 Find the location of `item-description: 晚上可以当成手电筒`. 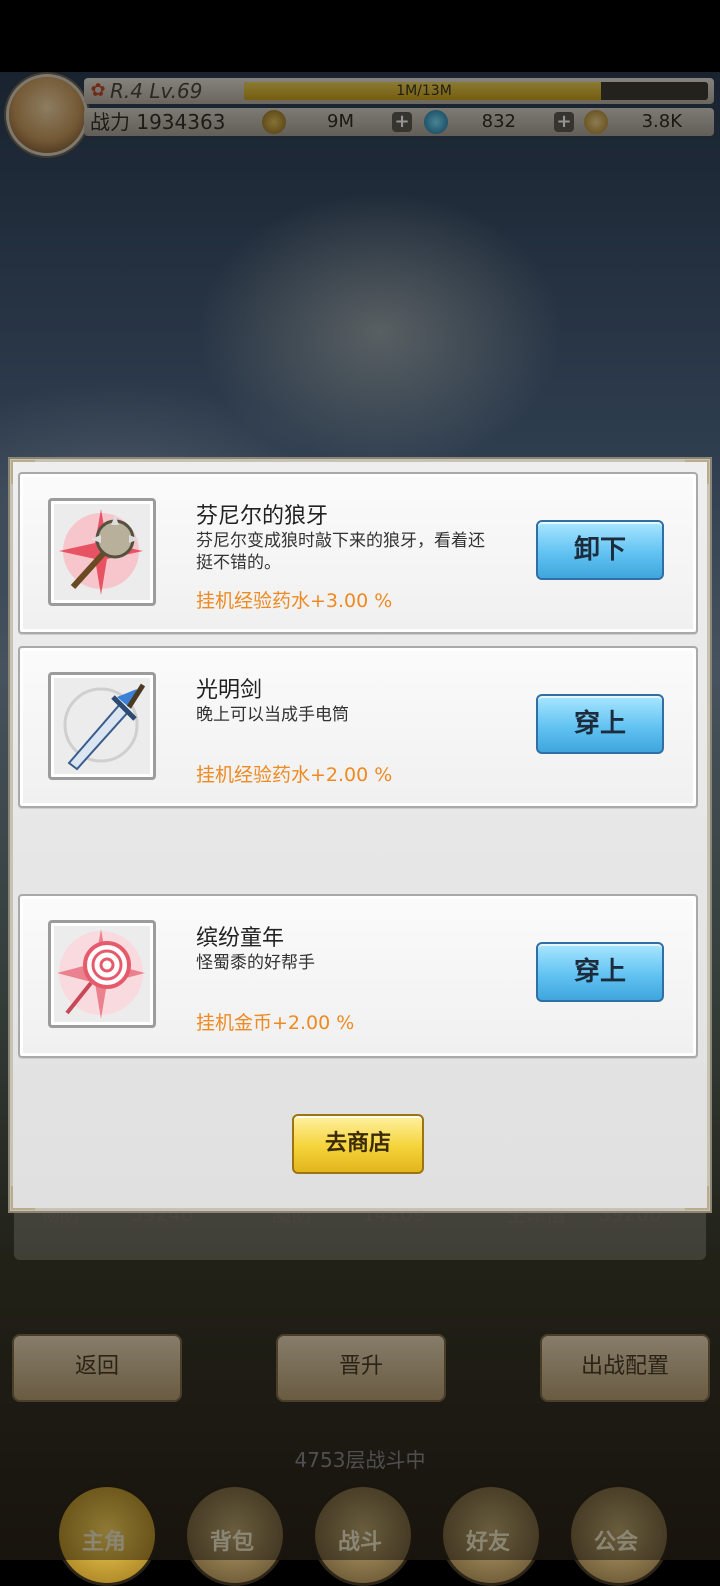

item-description: 晚上可以当成手电筒 is located at coordinates (272, 715).